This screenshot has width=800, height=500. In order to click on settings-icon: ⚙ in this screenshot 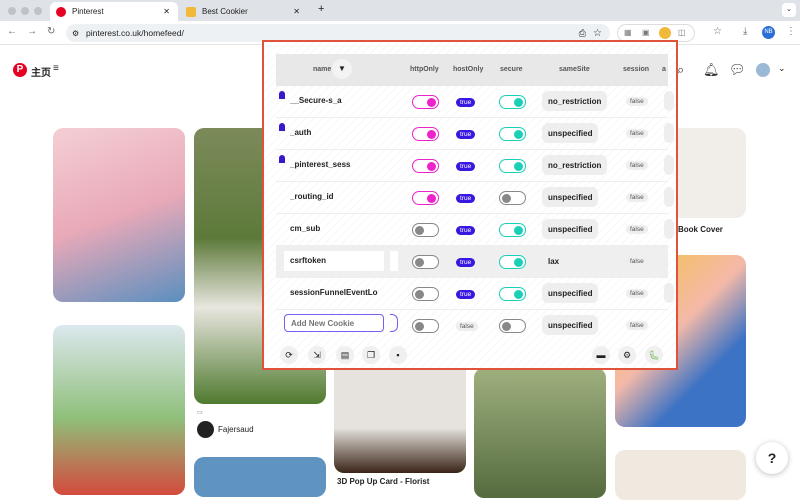, I will do `click(627, 355)`.